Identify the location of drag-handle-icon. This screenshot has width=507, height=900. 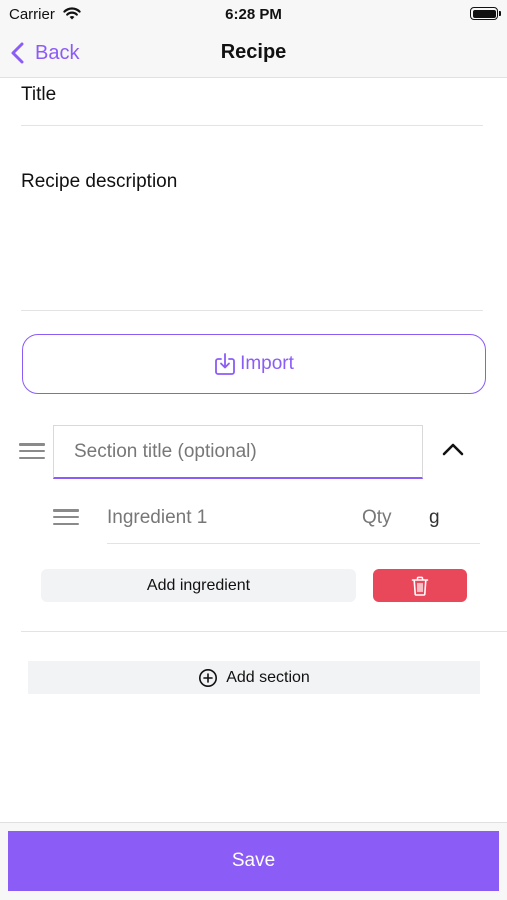
(32, 451).